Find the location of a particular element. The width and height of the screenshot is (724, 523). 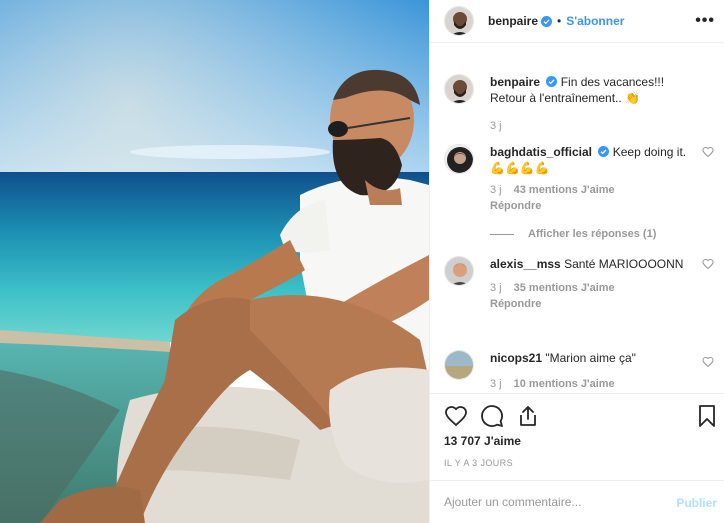

caption-author-avatar is located at coordinates (459, 89).